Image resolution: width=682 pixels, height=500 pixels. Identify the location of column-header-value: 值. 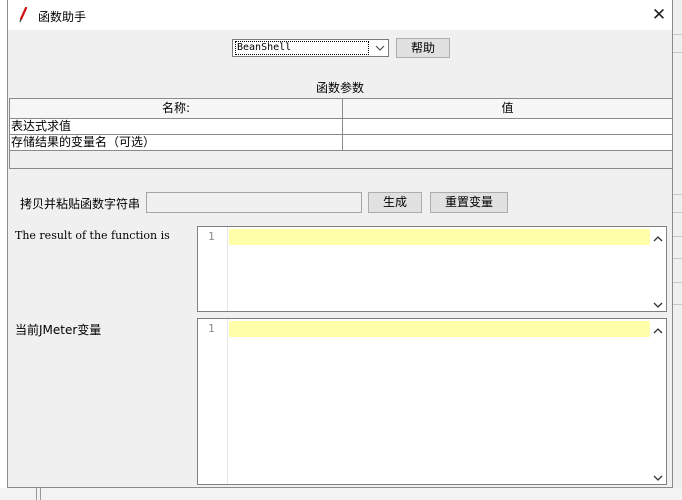
(507, 109).